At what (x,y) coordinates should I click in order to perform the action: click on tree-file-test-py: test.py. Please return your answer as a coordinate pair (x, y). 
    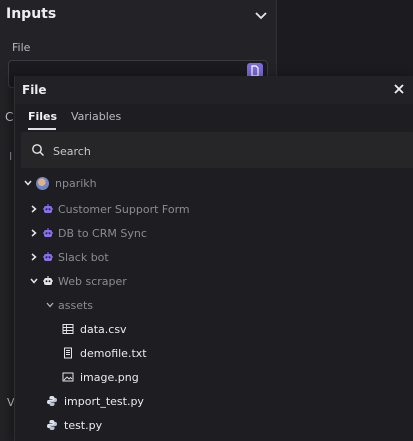
    Looking at the image, I should click on (74, 425).